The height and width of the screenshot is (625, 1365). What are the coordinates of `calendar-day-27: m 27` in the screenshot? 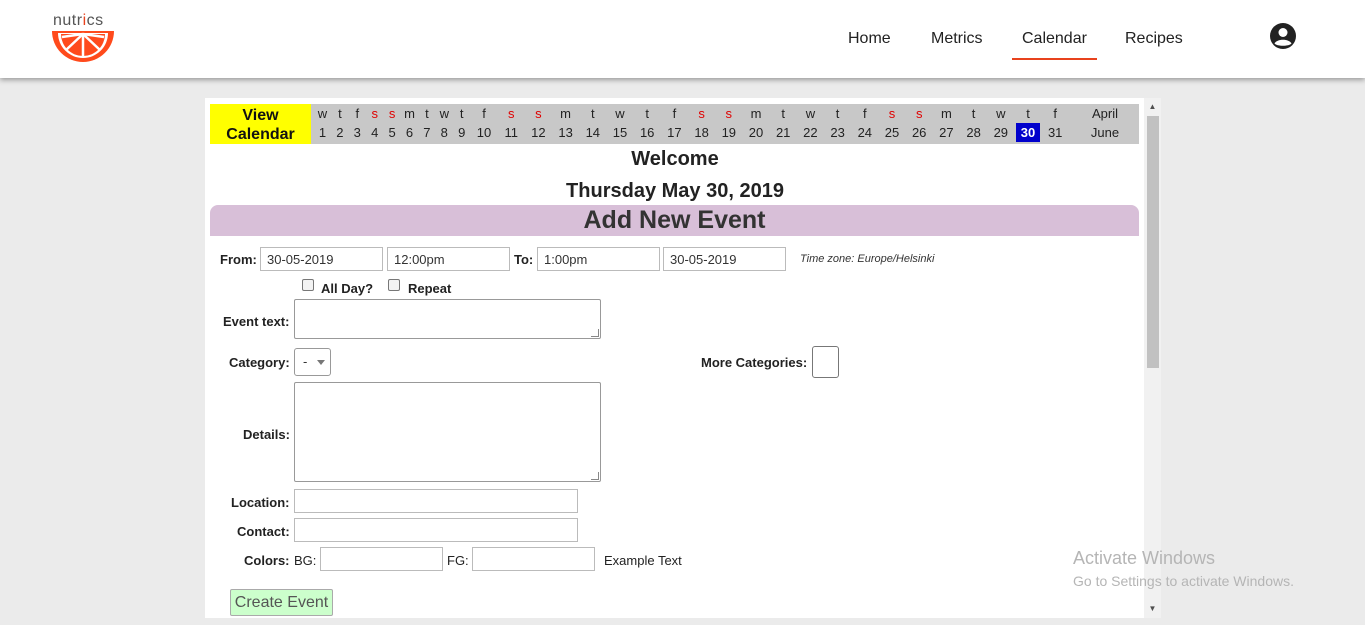 It's located at (946, 124).